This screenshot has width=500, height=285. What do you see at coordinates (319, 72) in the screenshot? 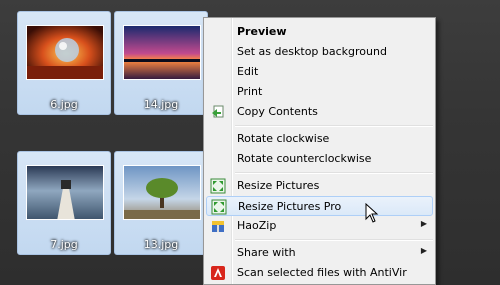
I see `menu-item-edit: Edit` at bounding box center [319, 72].